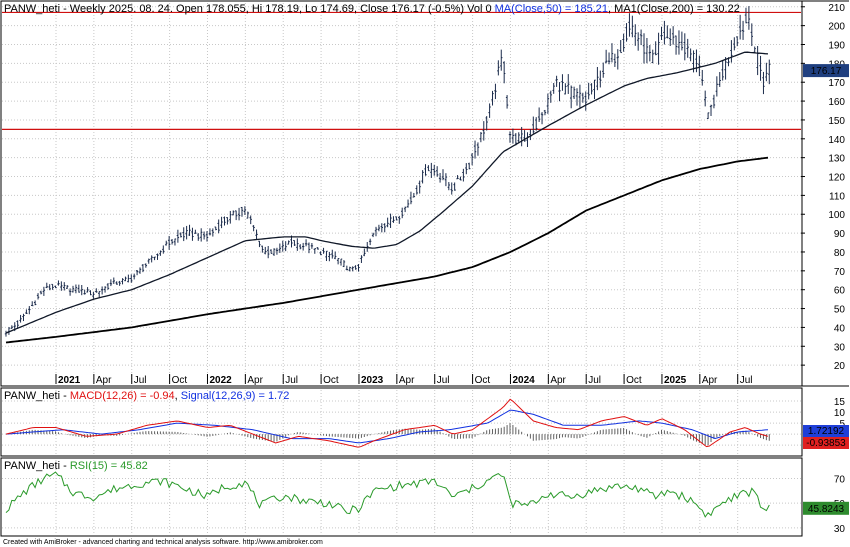 This screenshot has width=850, height=547. I want to click on macd-value-badge: -0.93853, so click(826, 443).